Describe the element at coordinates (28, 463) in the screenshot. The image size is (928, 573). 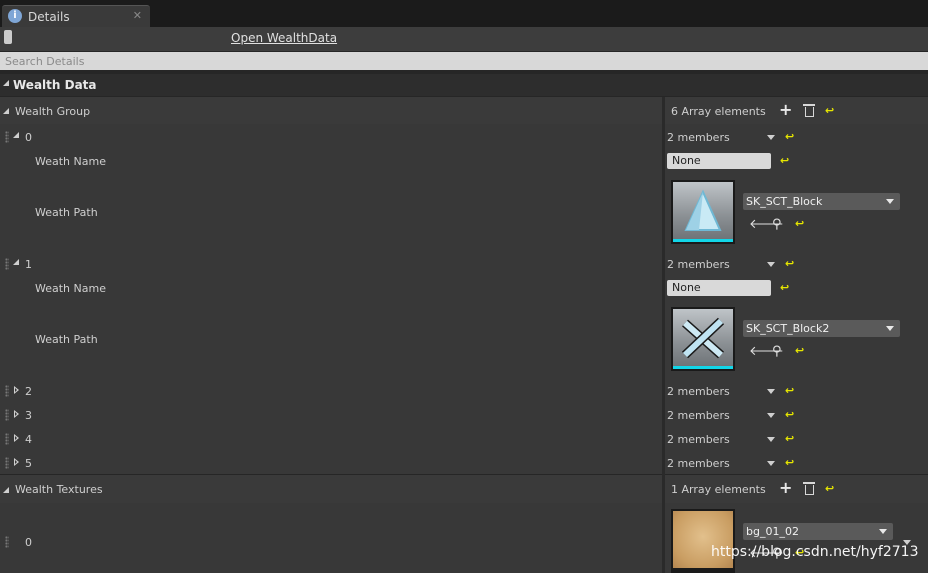
I see `element-index: 5` at that location.